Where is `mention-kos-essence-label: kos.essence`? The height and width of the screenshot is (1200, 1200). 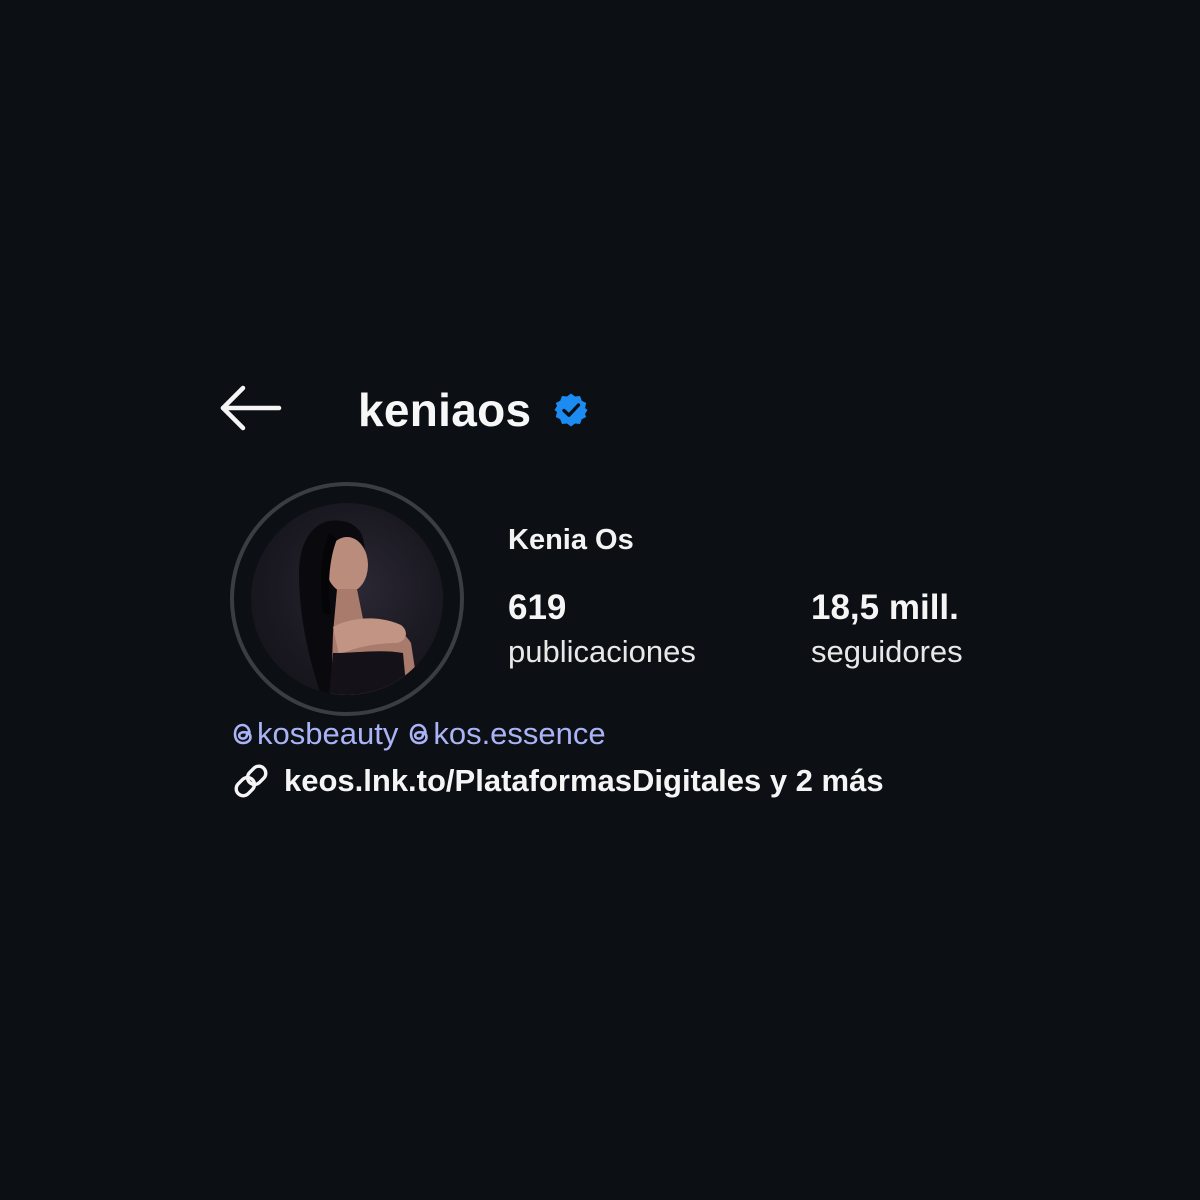
mention-kos-essence-label: kos.essence is located at coordinates (519, 733).